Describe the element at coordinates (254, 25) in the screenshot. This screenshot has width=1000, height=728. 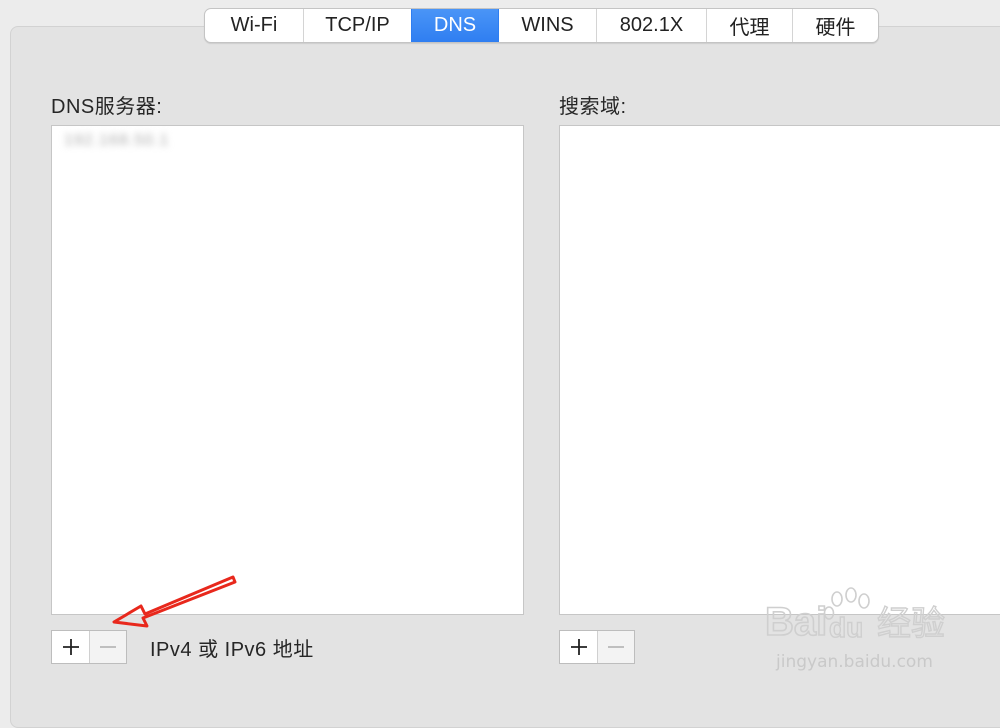
I see `tab-wifi: Wi-Fi` at that location.